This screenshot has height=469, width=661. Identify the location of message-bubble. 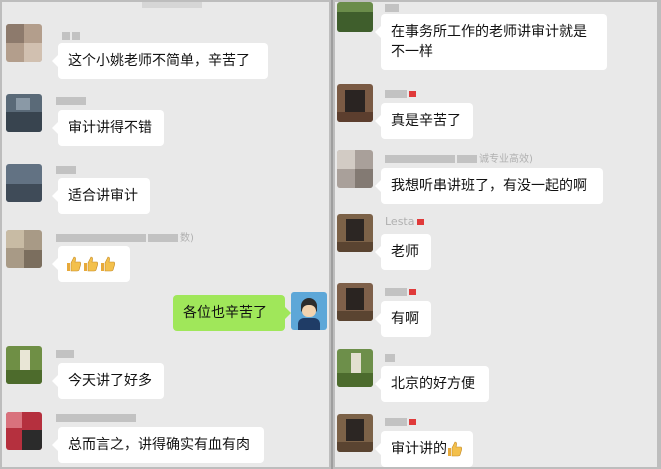
(91, 264).